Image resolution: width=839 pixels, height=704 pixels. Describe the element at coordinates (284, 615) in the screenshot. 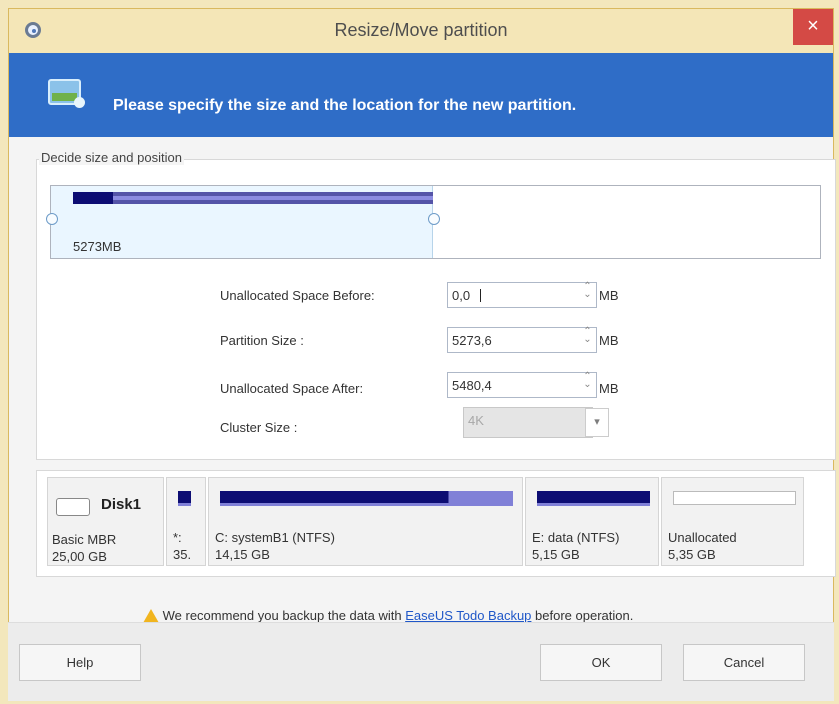

I see `warning-text-before: We recommend you backup the data with` at that location.